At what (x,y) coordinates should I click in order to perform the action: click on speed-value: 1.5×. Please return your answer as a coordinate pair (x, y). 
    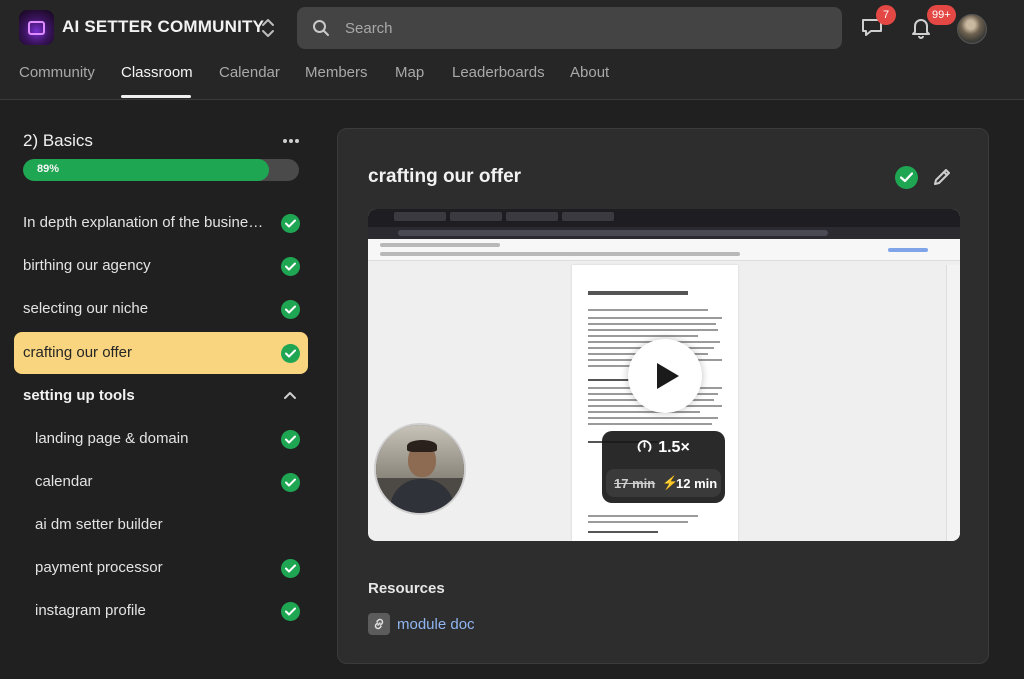
    Looking at the image, I should click on (674, 447).